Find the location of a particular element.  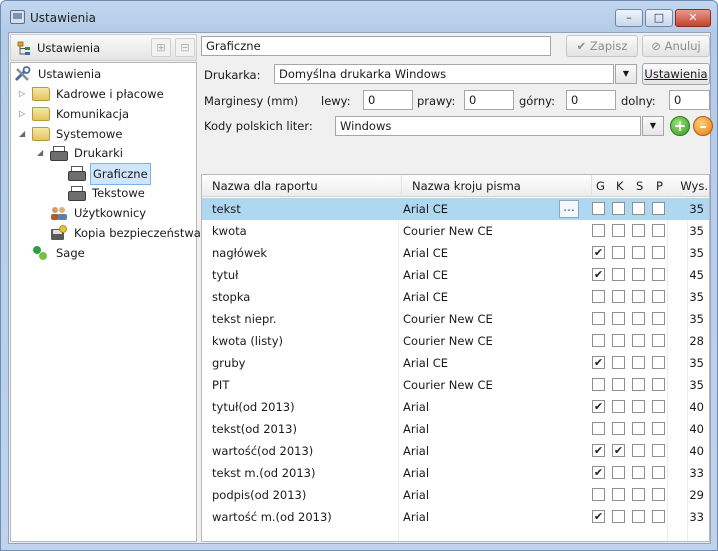

header-name: Nazwa dla raportu is located at coordinates (307, 186).